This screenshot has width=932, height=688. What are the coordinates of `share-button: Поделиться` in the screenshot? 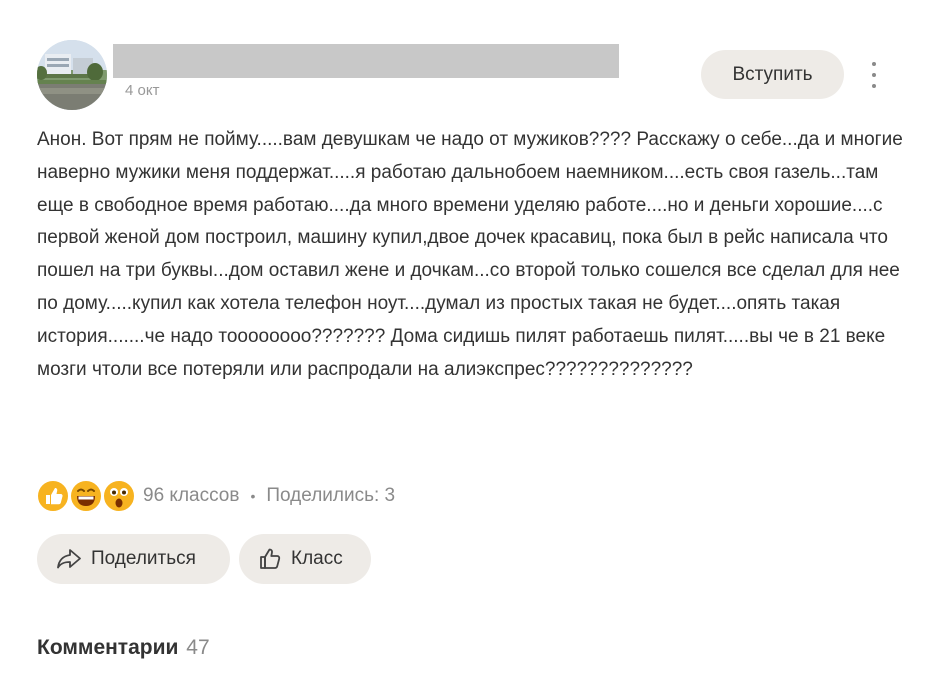 It's located at (133, 559).